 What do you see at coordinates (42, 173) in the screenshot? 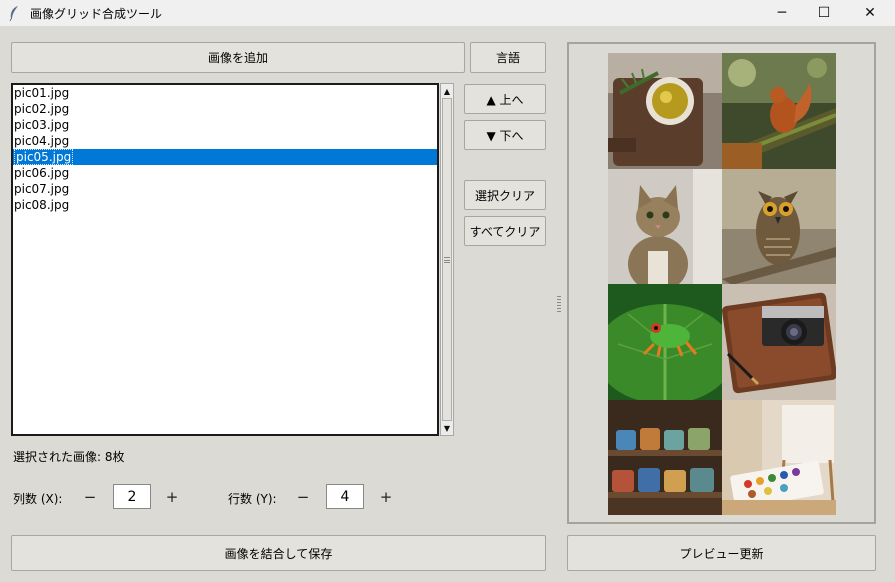
I see `file-name-label: pic06.jpg` at bounding box center [42, 173].